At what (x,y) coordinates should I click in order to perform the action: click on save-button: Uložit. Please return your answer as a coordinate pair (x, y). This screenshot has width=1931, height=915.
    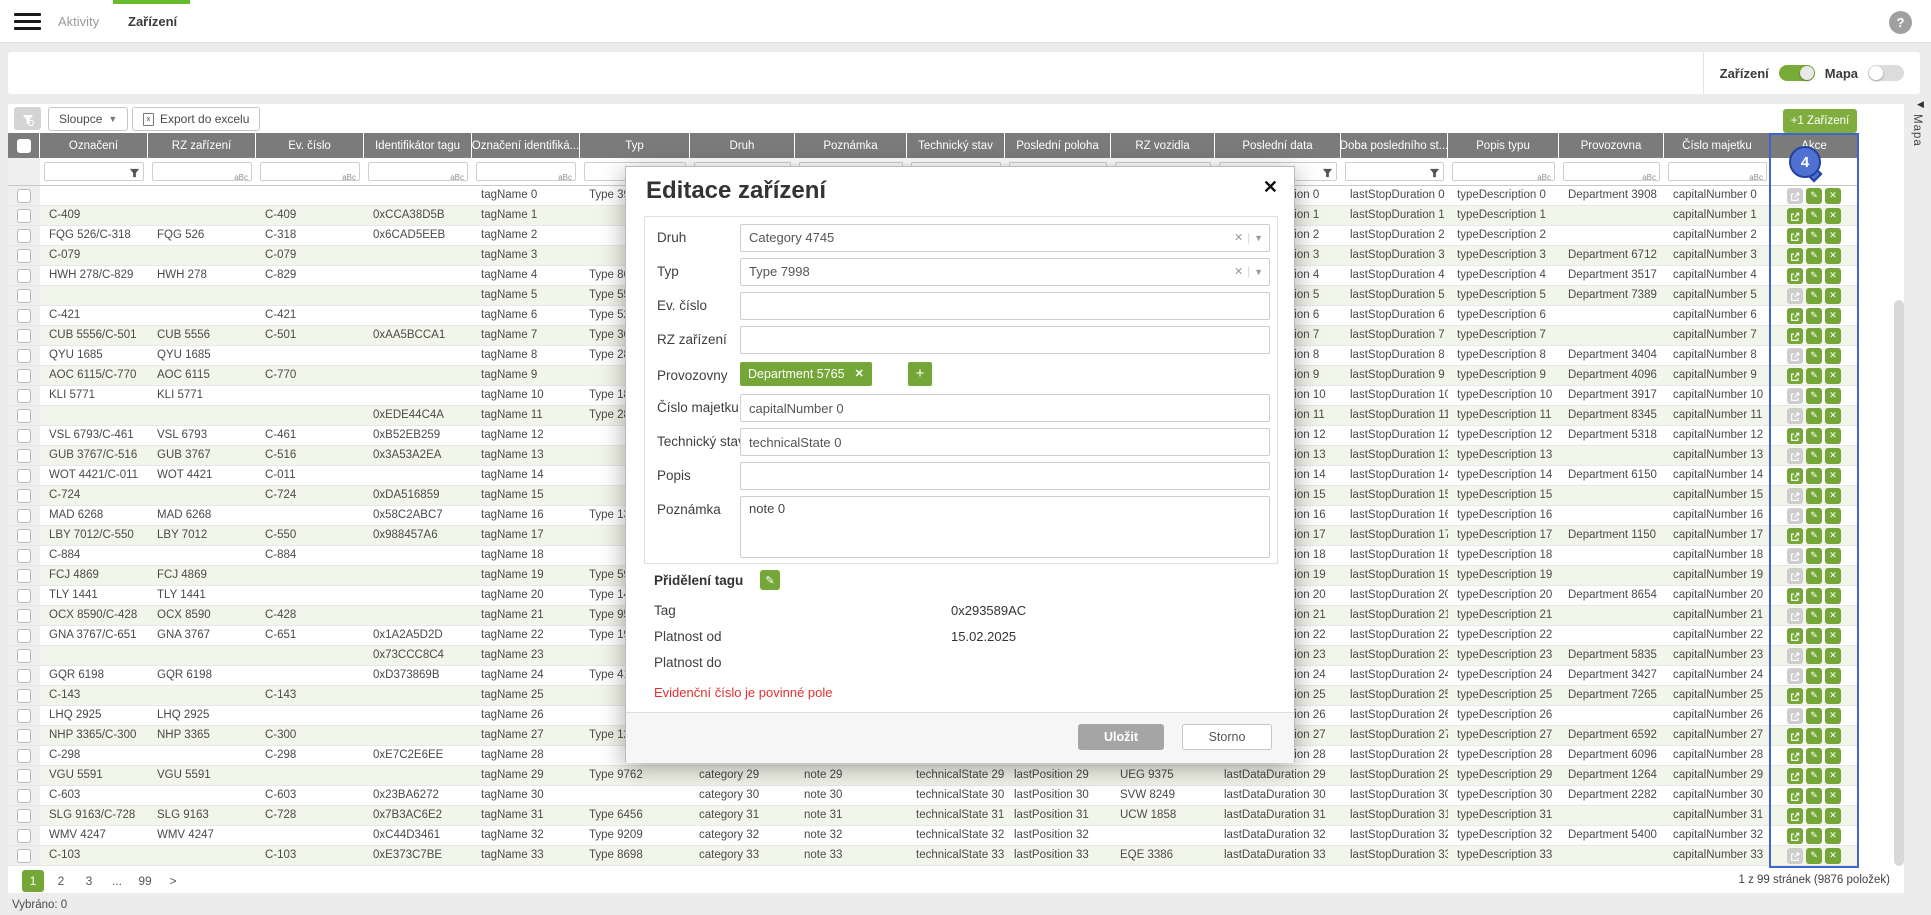
    Looking at the image, I should click on (1121, 737).